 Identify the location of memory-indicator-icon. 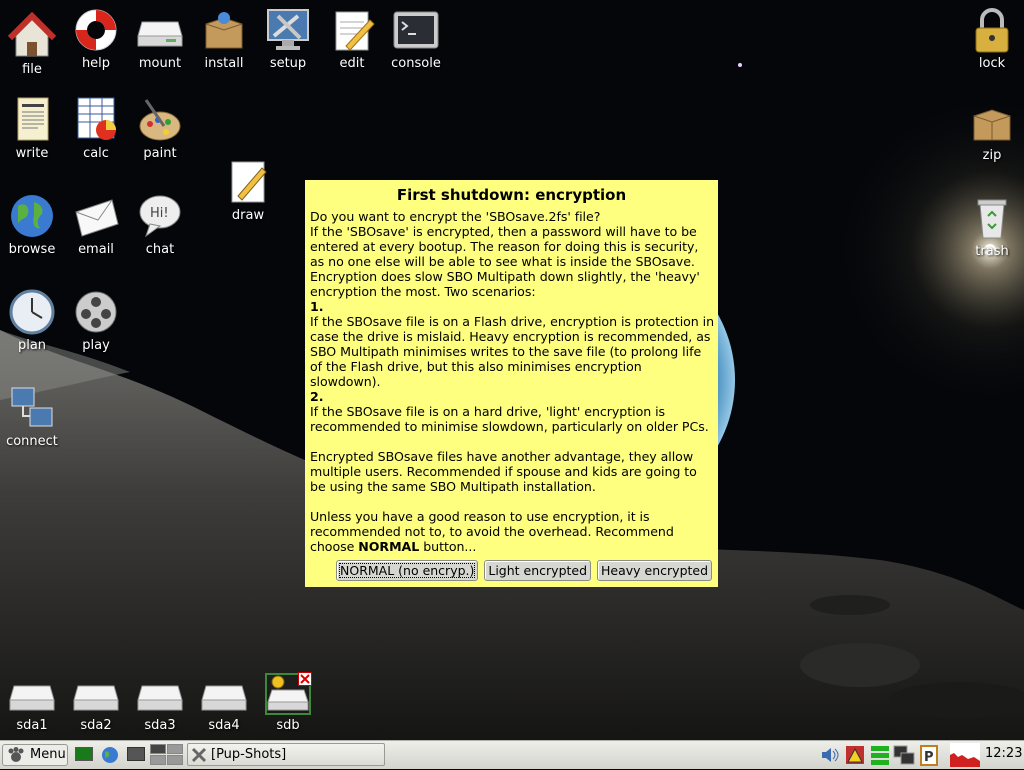
(880, 756).